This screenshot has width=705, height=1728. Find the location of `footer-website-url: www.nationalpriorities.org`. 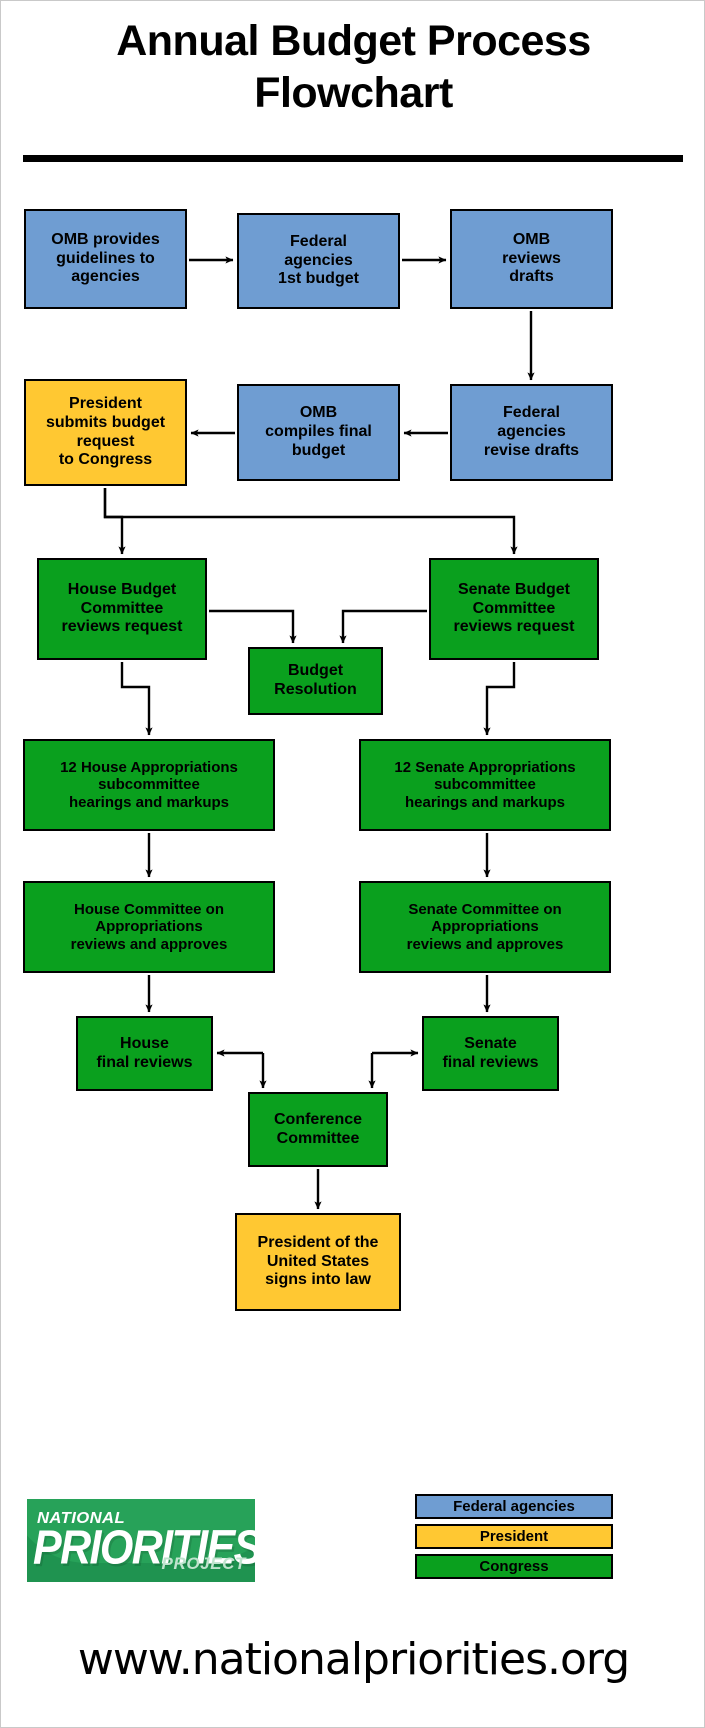

footer-website-url: www.nationalpriorities.org is located at coordinates (352, 1659).